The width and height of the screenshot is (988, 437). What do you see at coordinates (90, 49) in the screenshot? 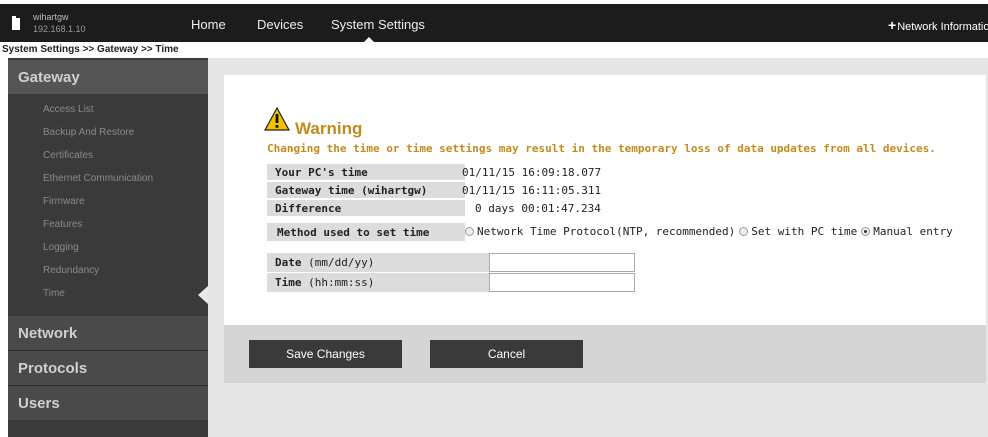
I see `breadcrumb: System Settings >> Gateway >> Time` at bounding box center [90, 49].